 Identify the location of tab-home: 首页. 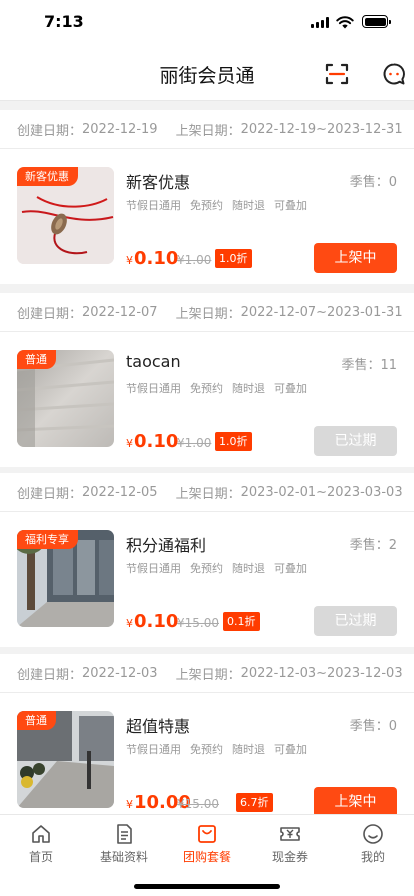
(41, 843).